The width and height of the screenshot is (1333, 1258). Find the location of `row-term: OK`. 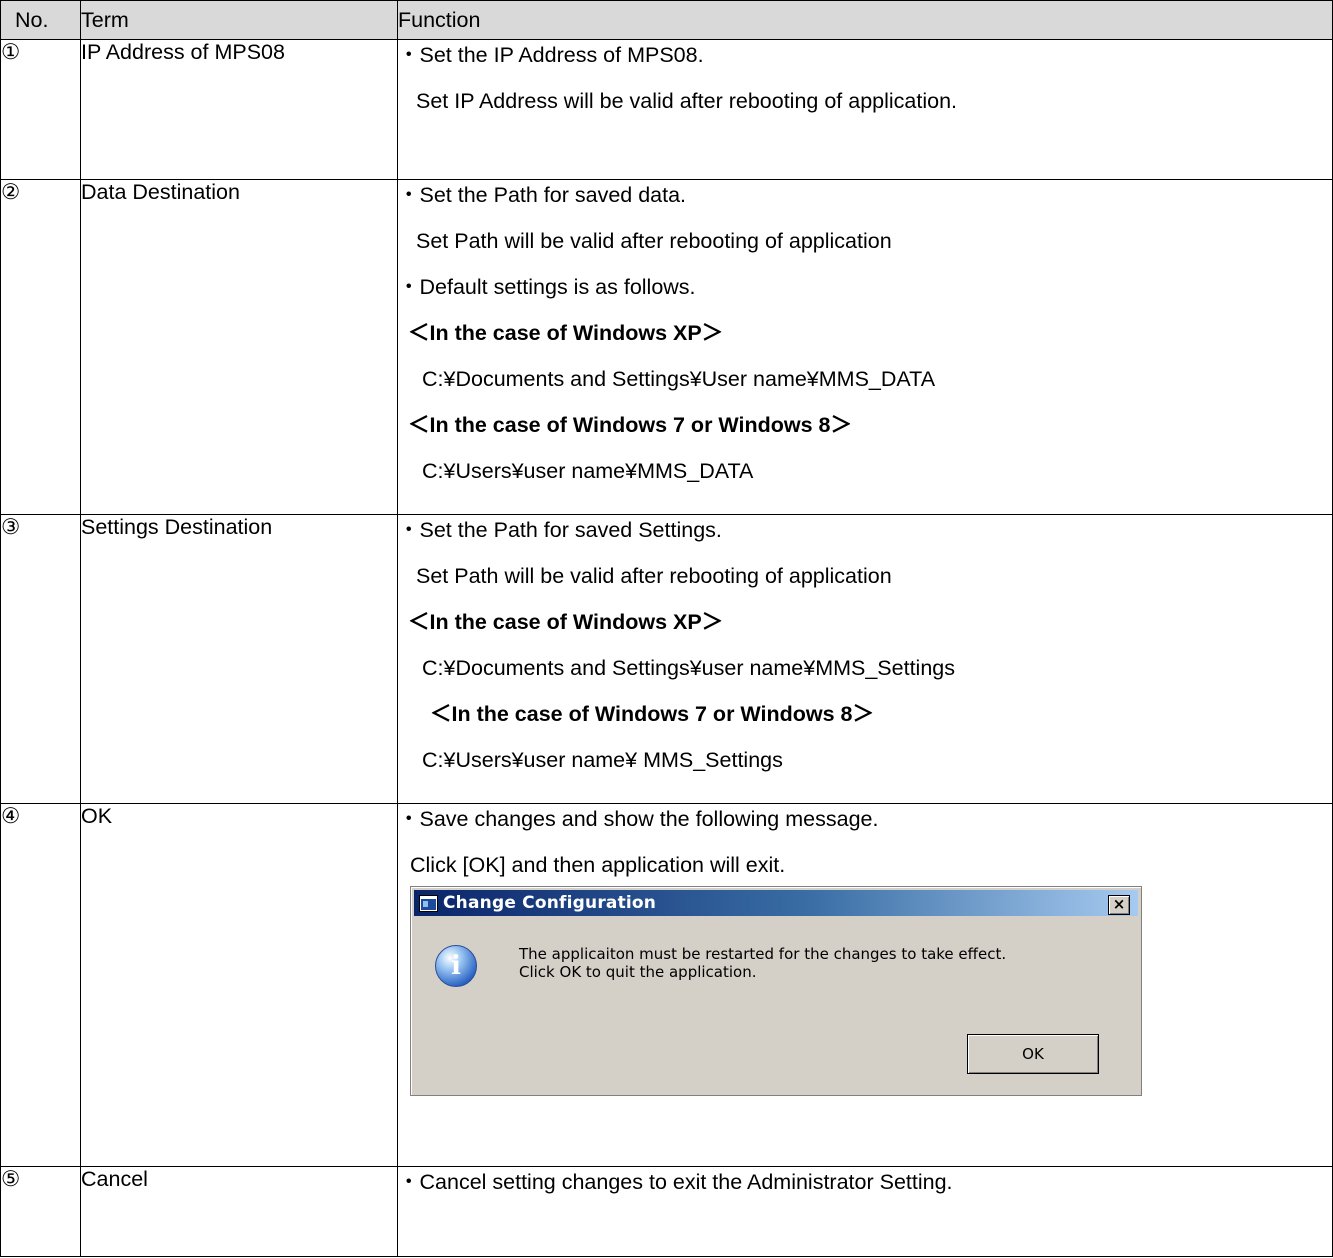

row-term: OK is located at coordinates (239, 985).